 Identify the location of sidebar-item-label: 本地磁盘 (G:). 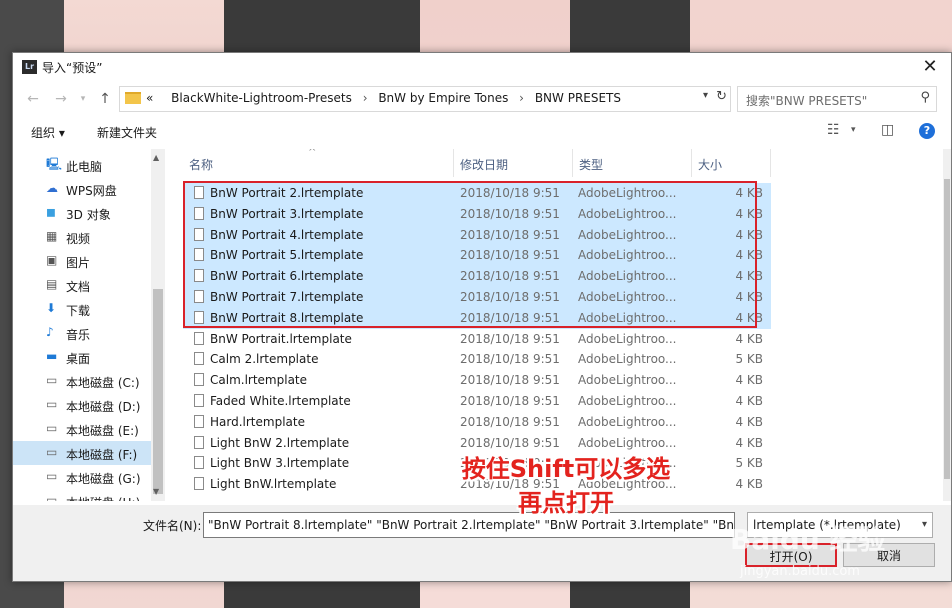
(103, 479).